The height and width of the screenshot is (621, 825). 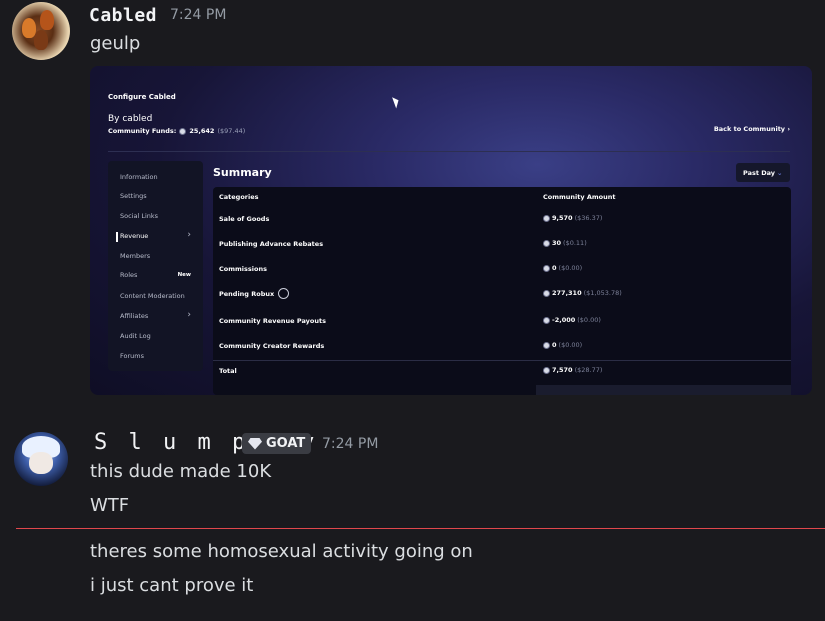 I want to click on table-row-label: Total, so click(x=228, y=371).